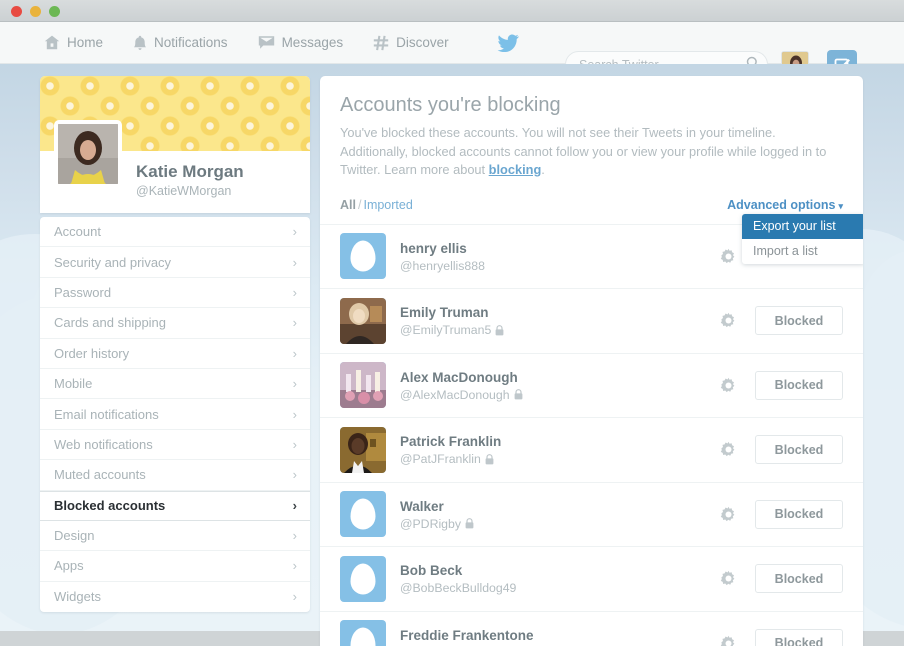  What do you see at coordinates (499, 330) in the screenshot?
I see `lock-icon` at bounding box center [499, 330].